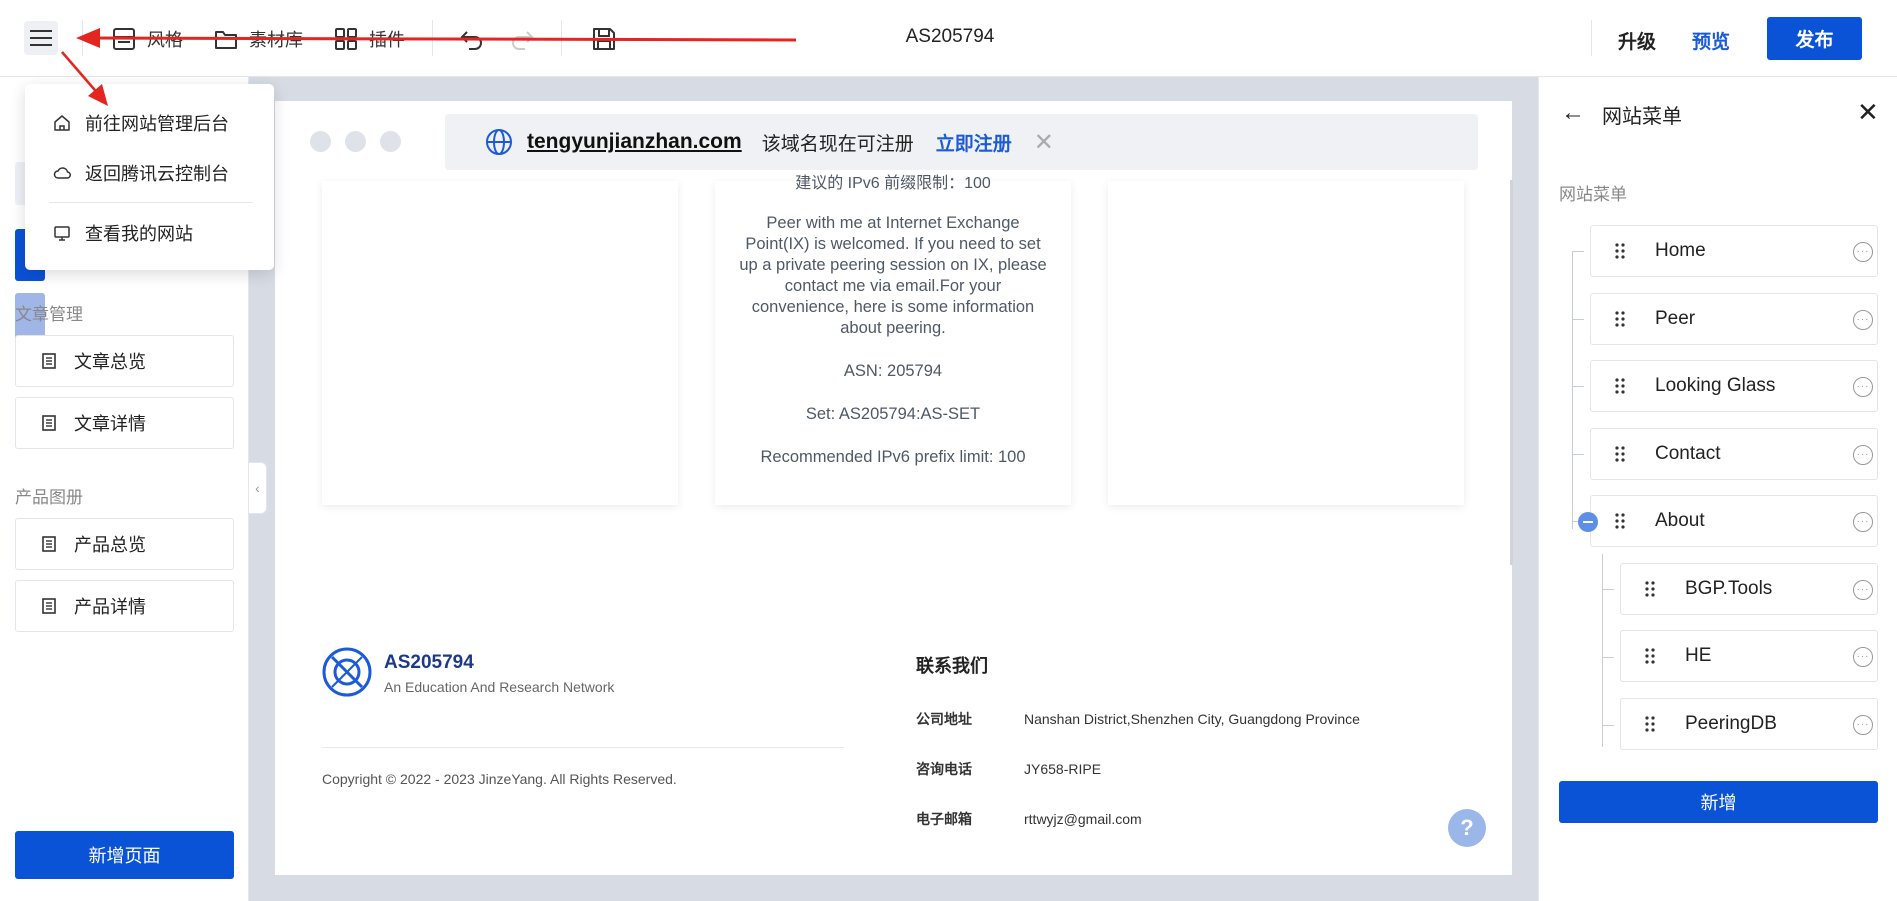 This screenshot has height=901, width=1897. Describe the element at coordinates (141, 123) in the screenshot. I see `menu-go-site-admin: 前往网站管理后台` at that location.